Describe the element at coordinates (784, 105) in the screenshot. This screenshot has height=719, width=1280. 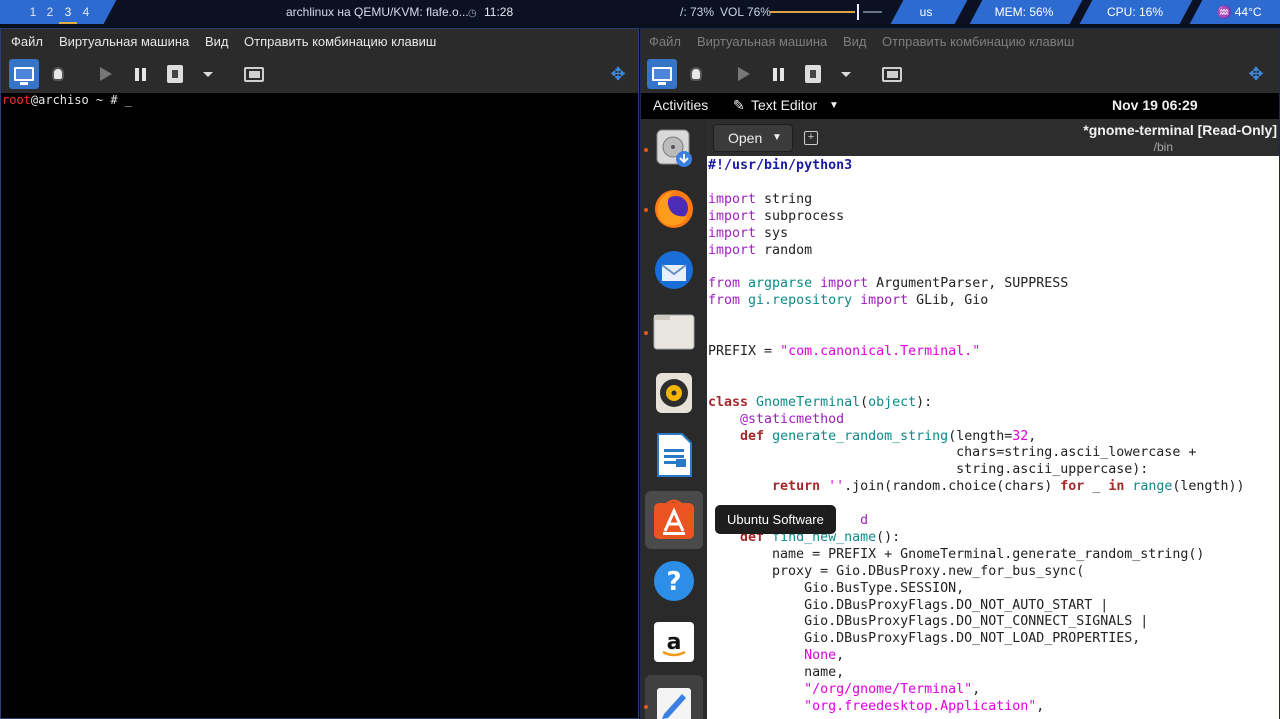
I see `app-menu-button: Text Editor` at that location.